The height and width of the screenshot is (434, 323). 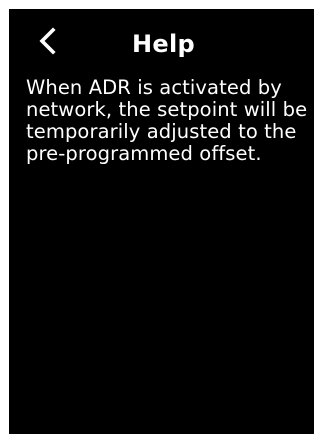 I want to click on screen-header: Help, so click(x=161, y=42).